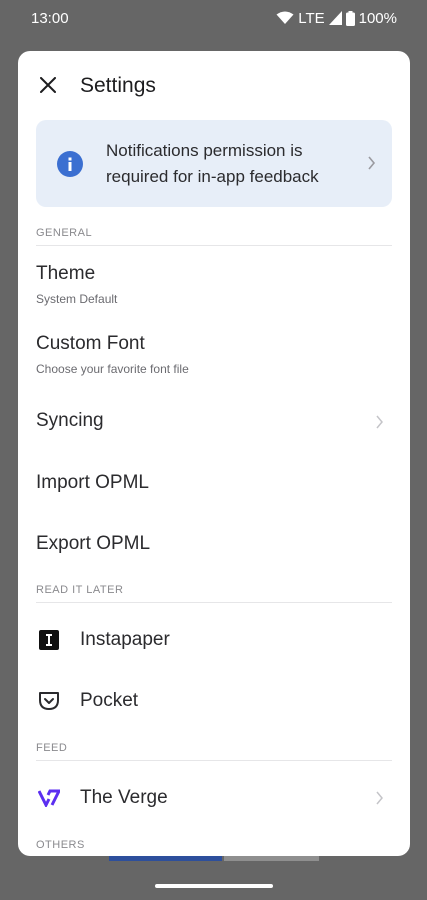 This screenshot has height=900, width=427. Describe the element at coordinates (214, 421) in the screenshot. I see `syncing-setting: Syncing` at that location.